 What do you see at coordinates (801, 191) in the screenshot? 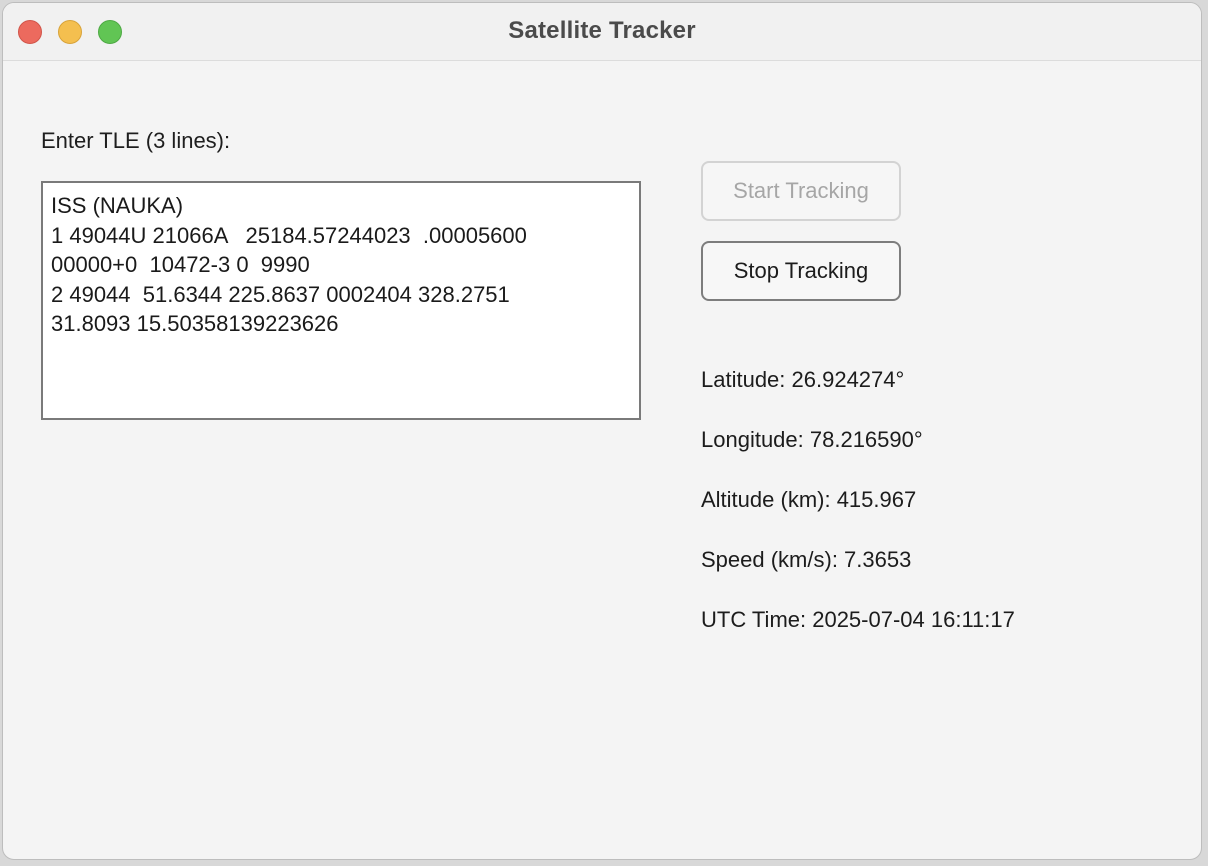
I see `start-tracking-button: Start Tracking` at bounding box center [801, 191].